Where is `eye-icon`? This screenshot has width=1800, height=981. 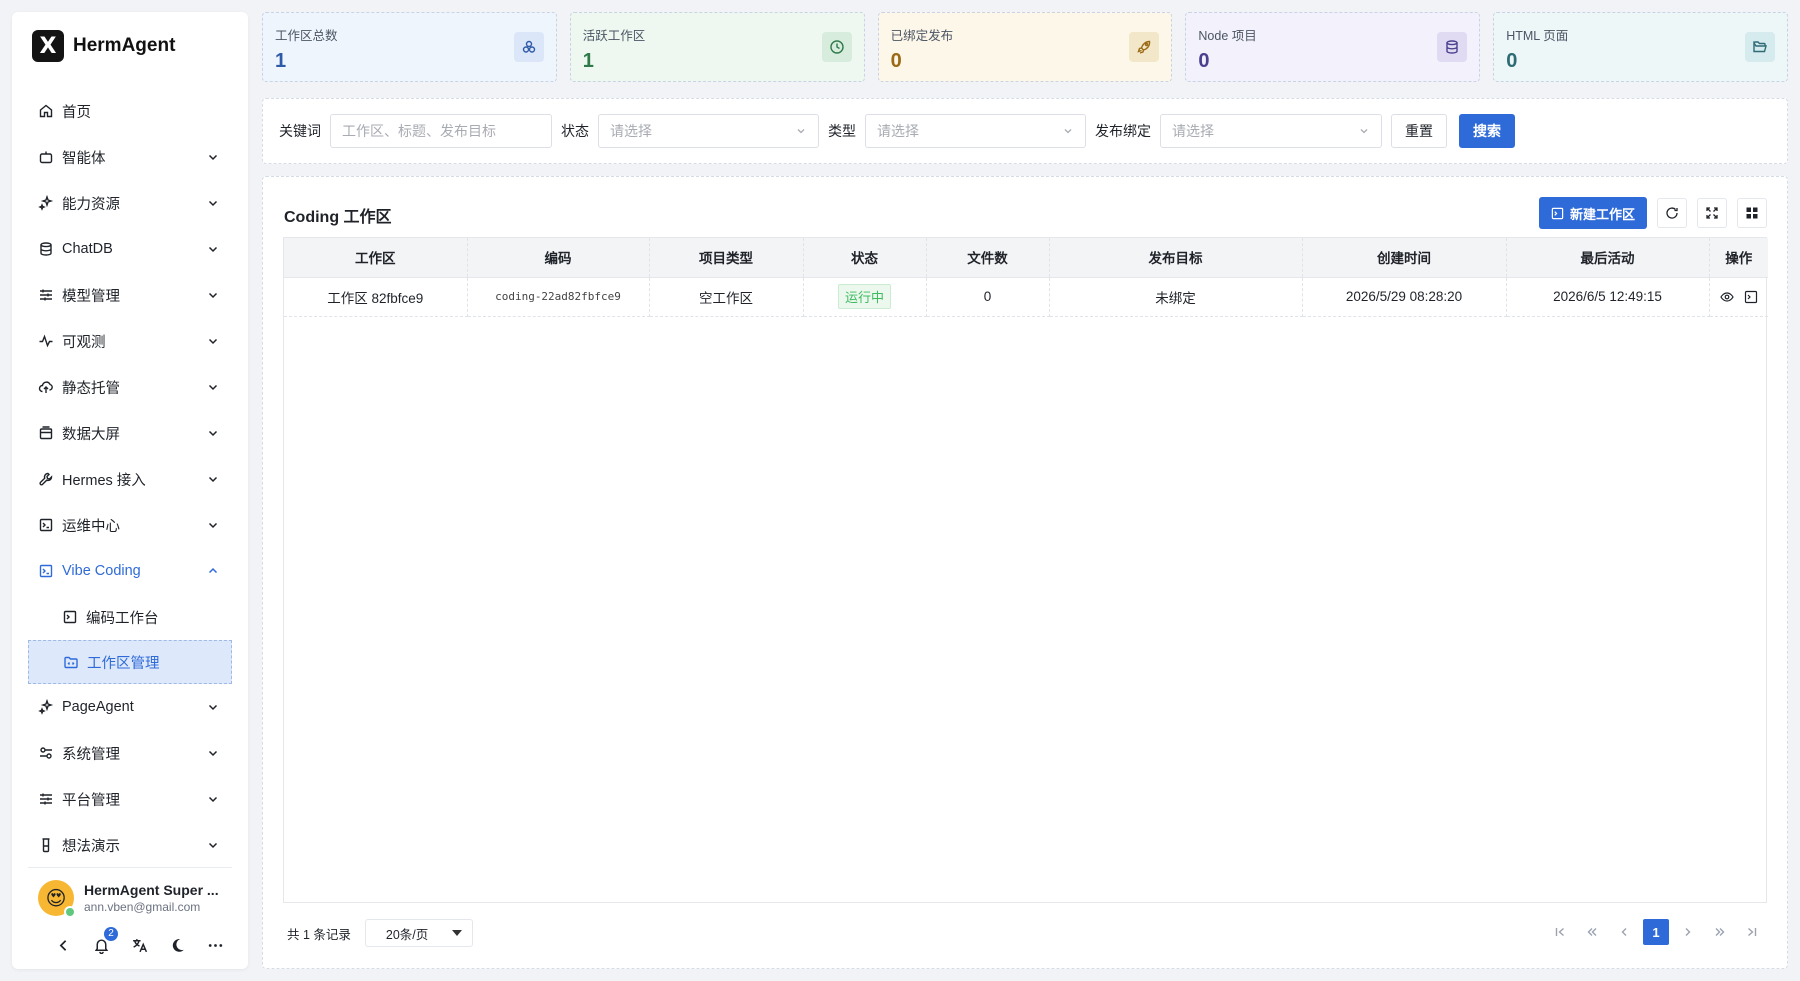
eye-icon is located at coordinates (1727, 297).